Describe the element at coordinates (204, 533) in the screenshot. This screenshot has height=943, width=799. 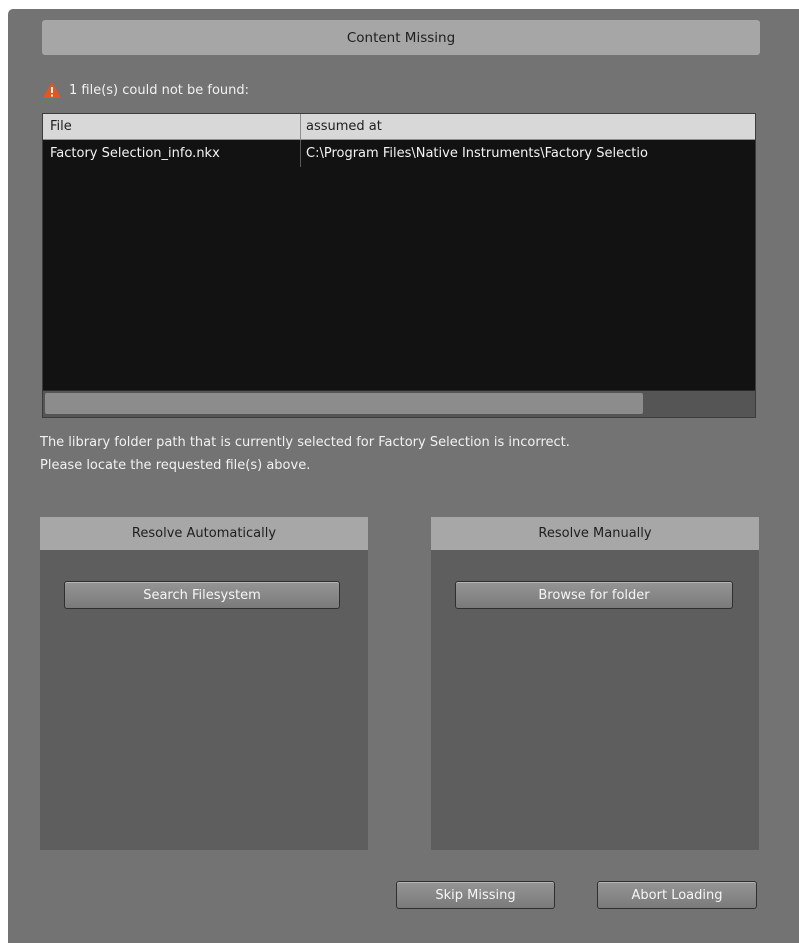
I see `resolve-automatically-title: Resolve Automatically` at that location.